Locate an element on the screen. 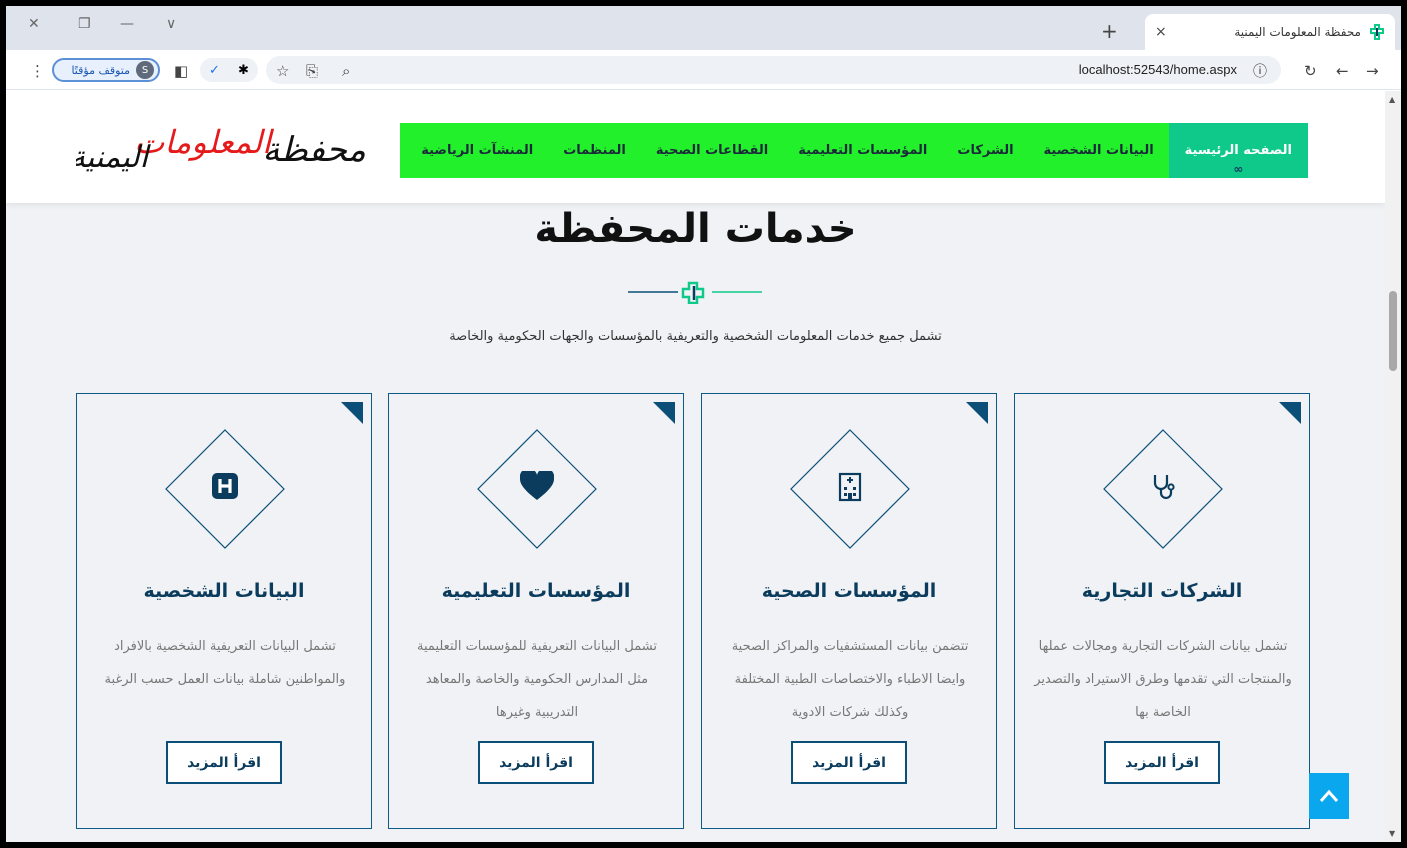 Image resolution: width=1407 pixels, height=848 pixels. card-title: المؤسسات التعليمية is located at coordinates (536, 591).